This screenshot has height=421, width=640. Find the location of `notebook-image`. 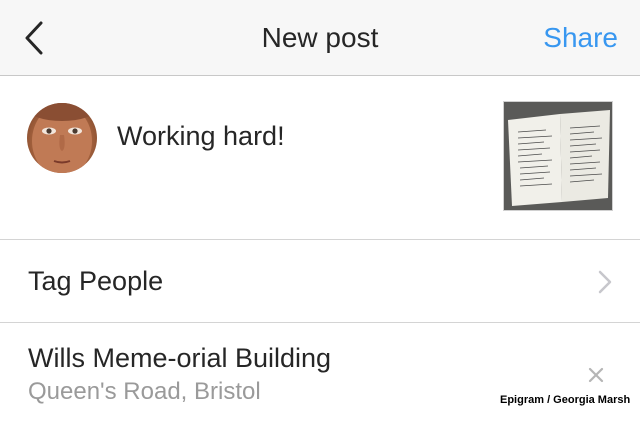

notebook-image is located at coordinates (558, 156).